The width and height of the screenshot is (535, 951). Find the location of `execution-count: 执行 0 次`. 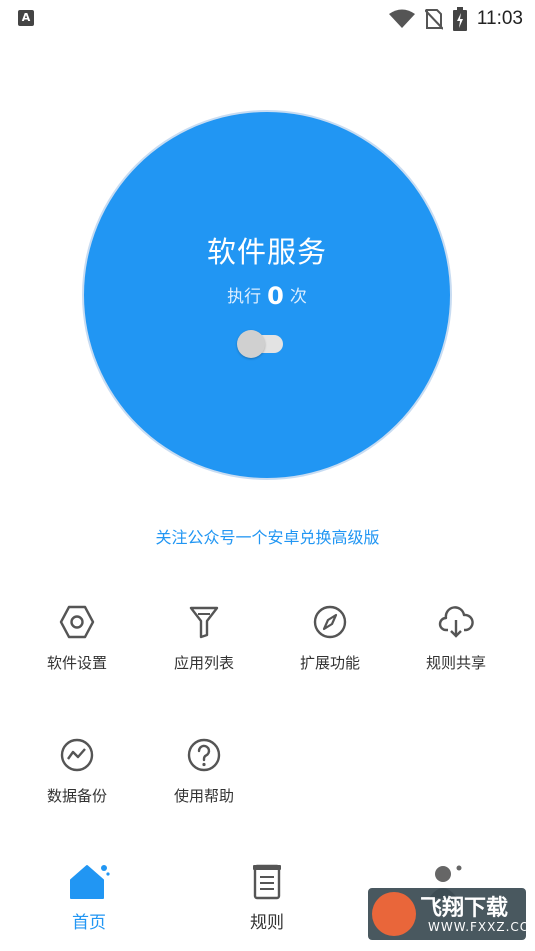

execution-count: 执行 0 次 is located at coordinates (267, 296).